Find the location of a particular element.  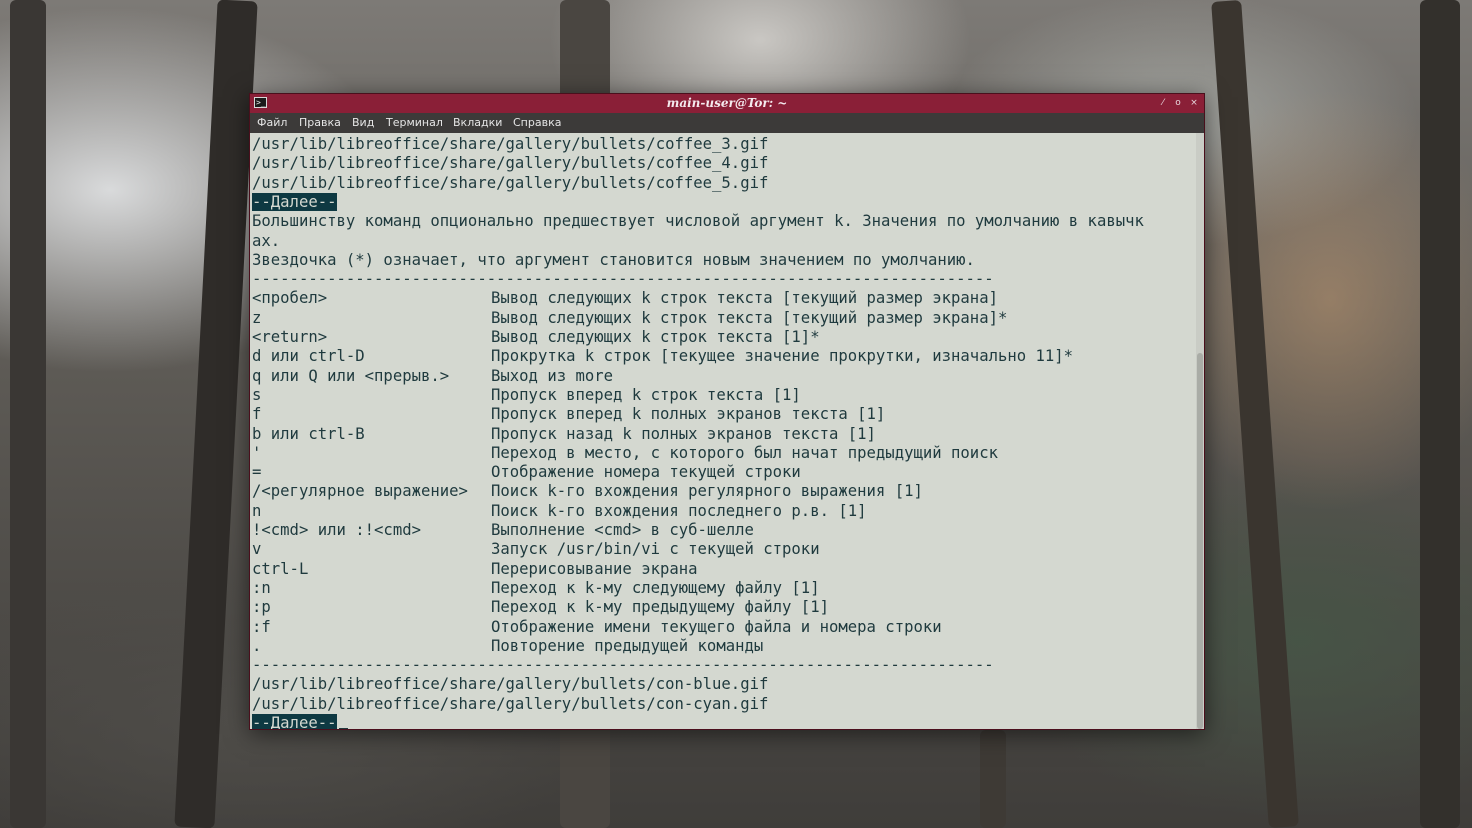

menu-edit: Правка is located at coordinates (320, 123).